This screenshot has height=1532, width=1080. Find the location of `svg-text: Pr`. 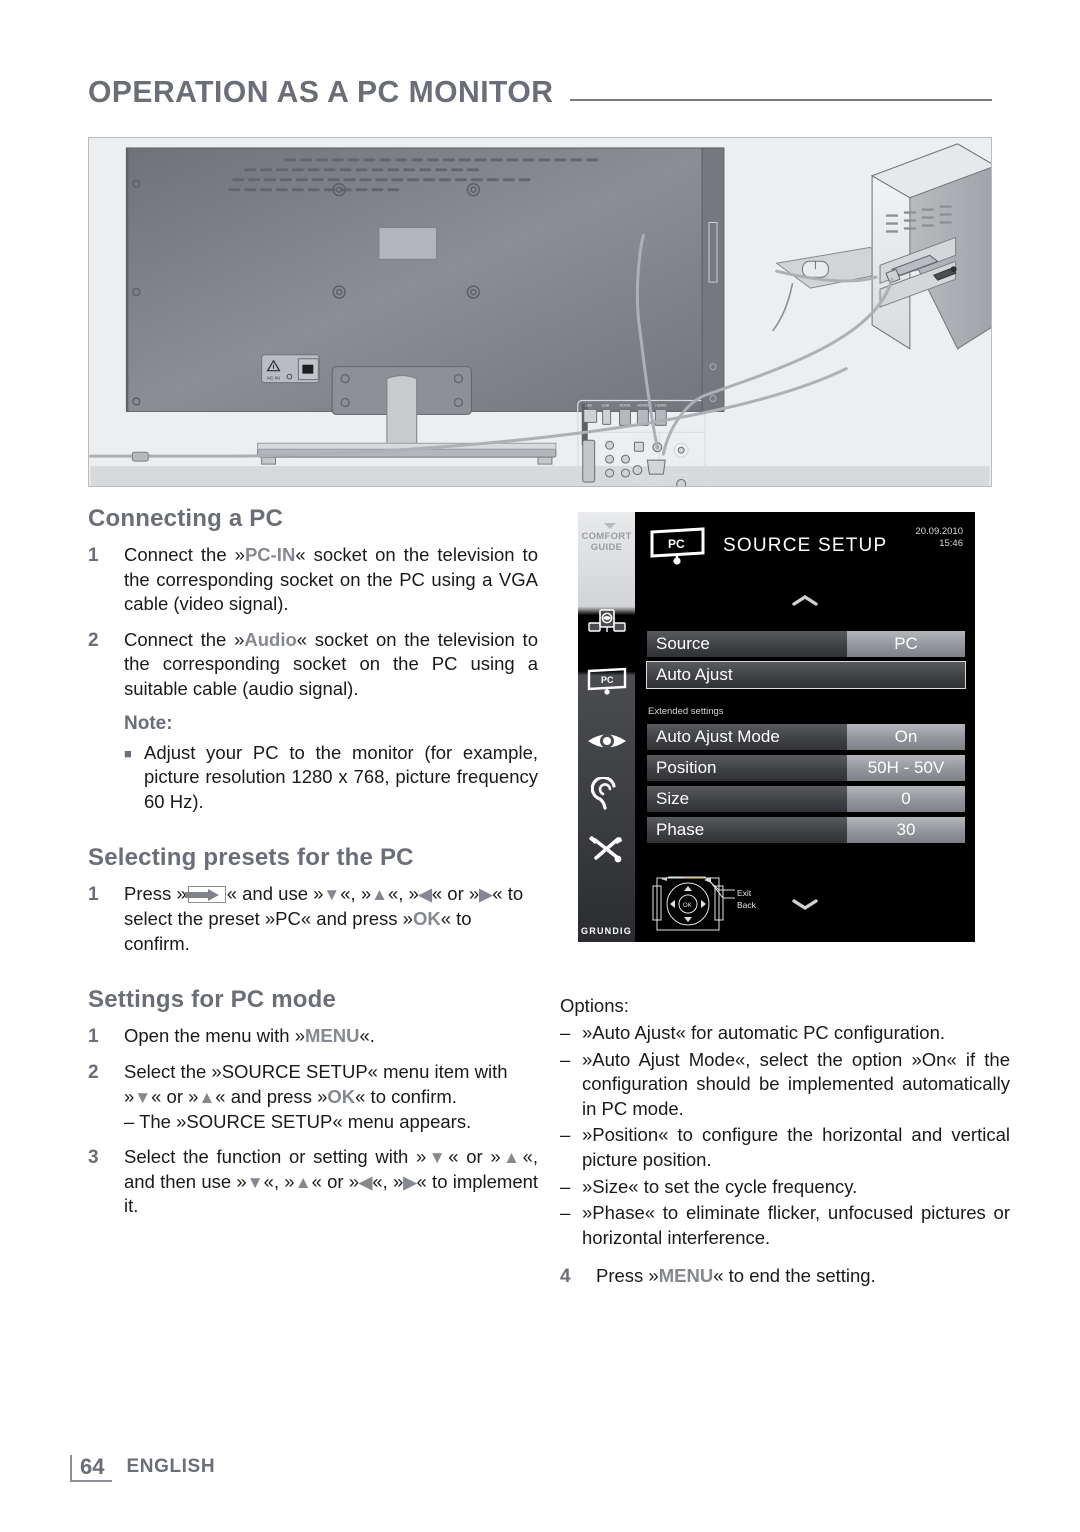

svg-text: Pr is located at coordinates (606, 441).